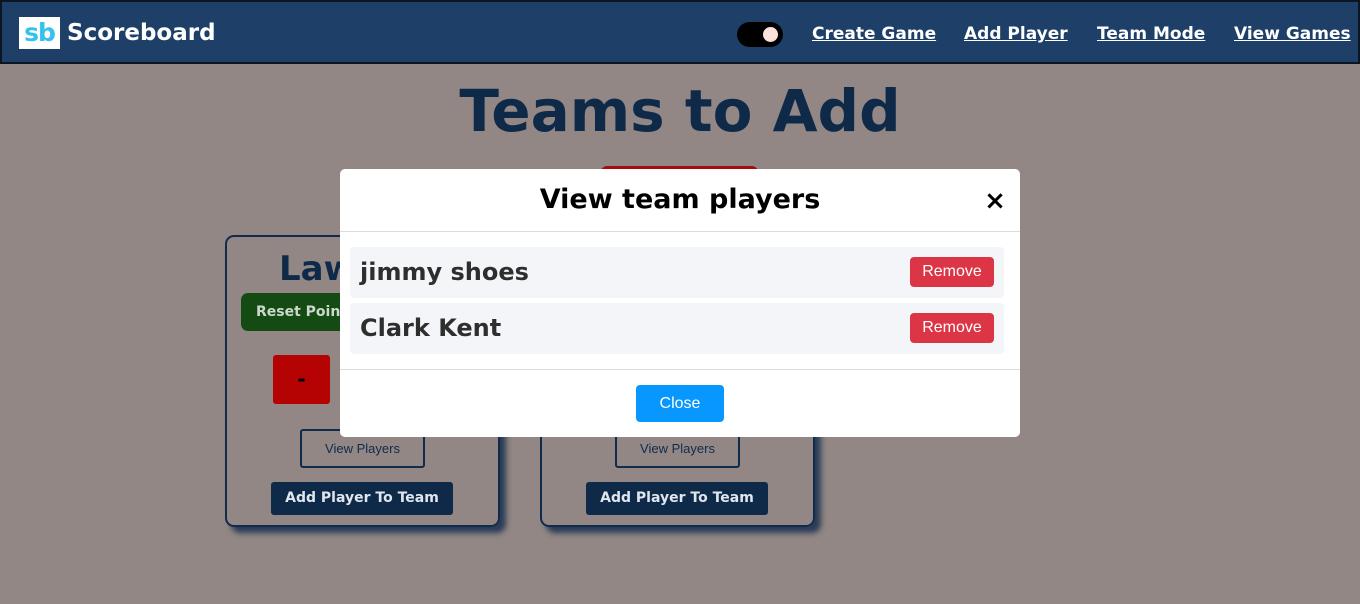 Image resolution: width=1360 pixels, height=604 pixels. Describe the element at coordinates (680, 369) in the screenshot. I see `modal-footer-divider` at that location.